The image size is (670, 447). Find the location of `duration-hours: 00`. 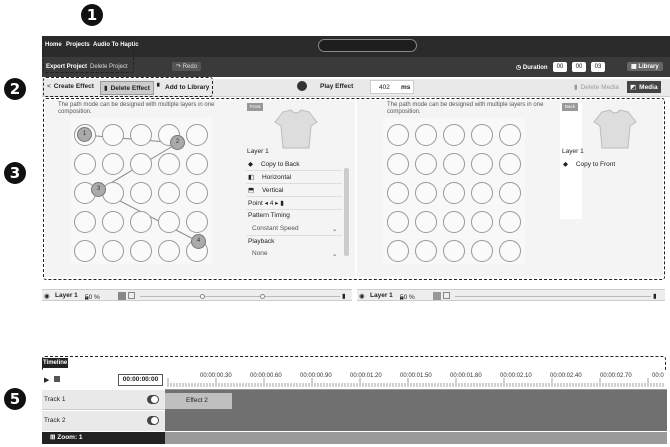

duration-hours: 00 is located at coordinates (560, 67).